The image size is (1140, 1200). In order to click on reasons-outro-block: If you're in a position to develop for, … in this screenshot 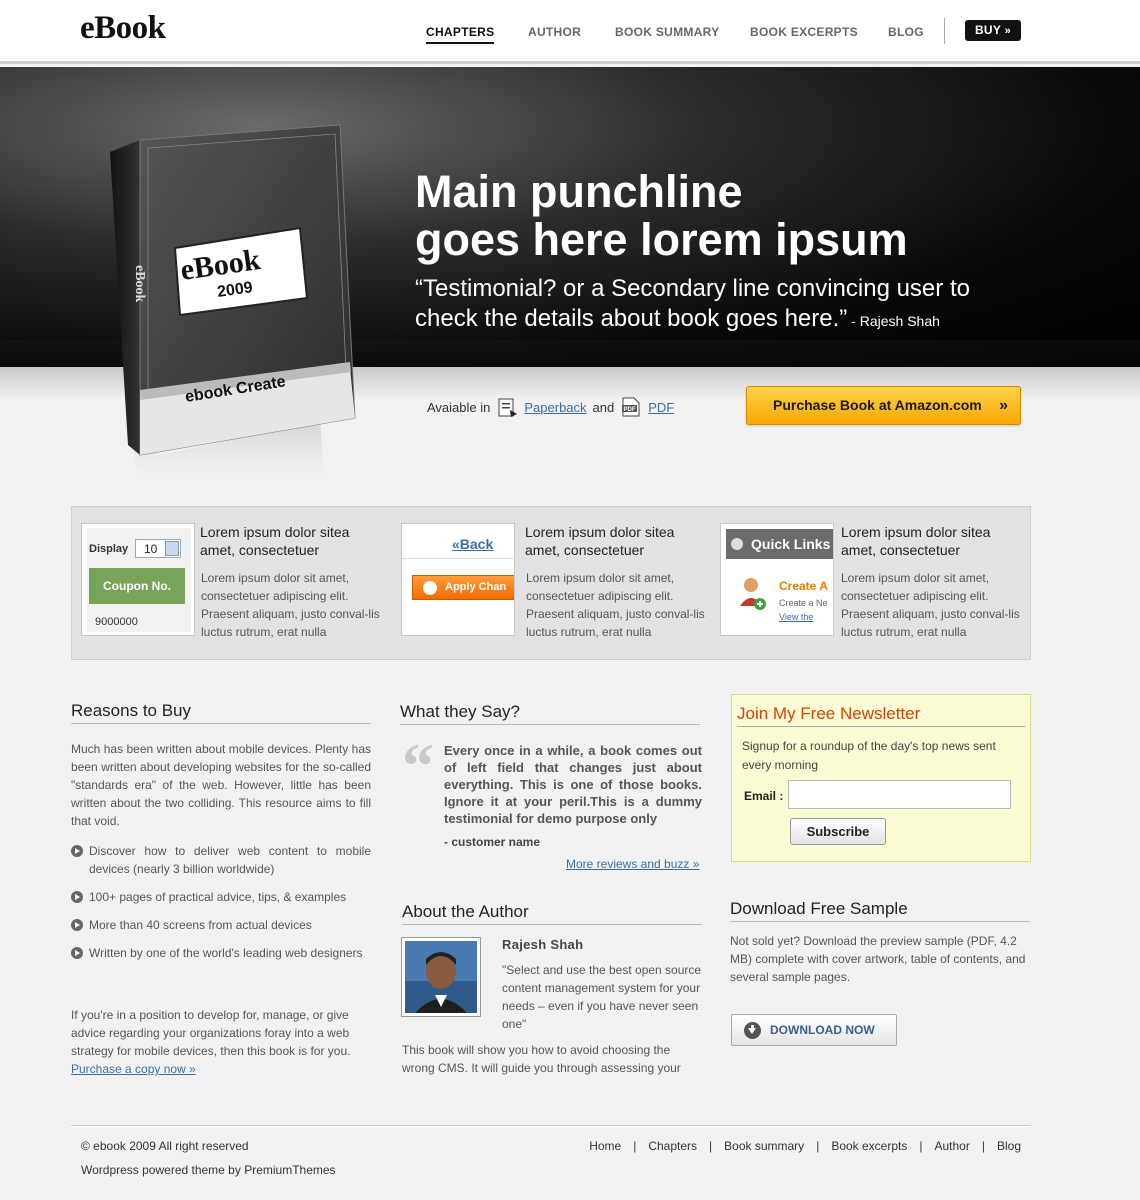, I will do `click(221, 1042)`.